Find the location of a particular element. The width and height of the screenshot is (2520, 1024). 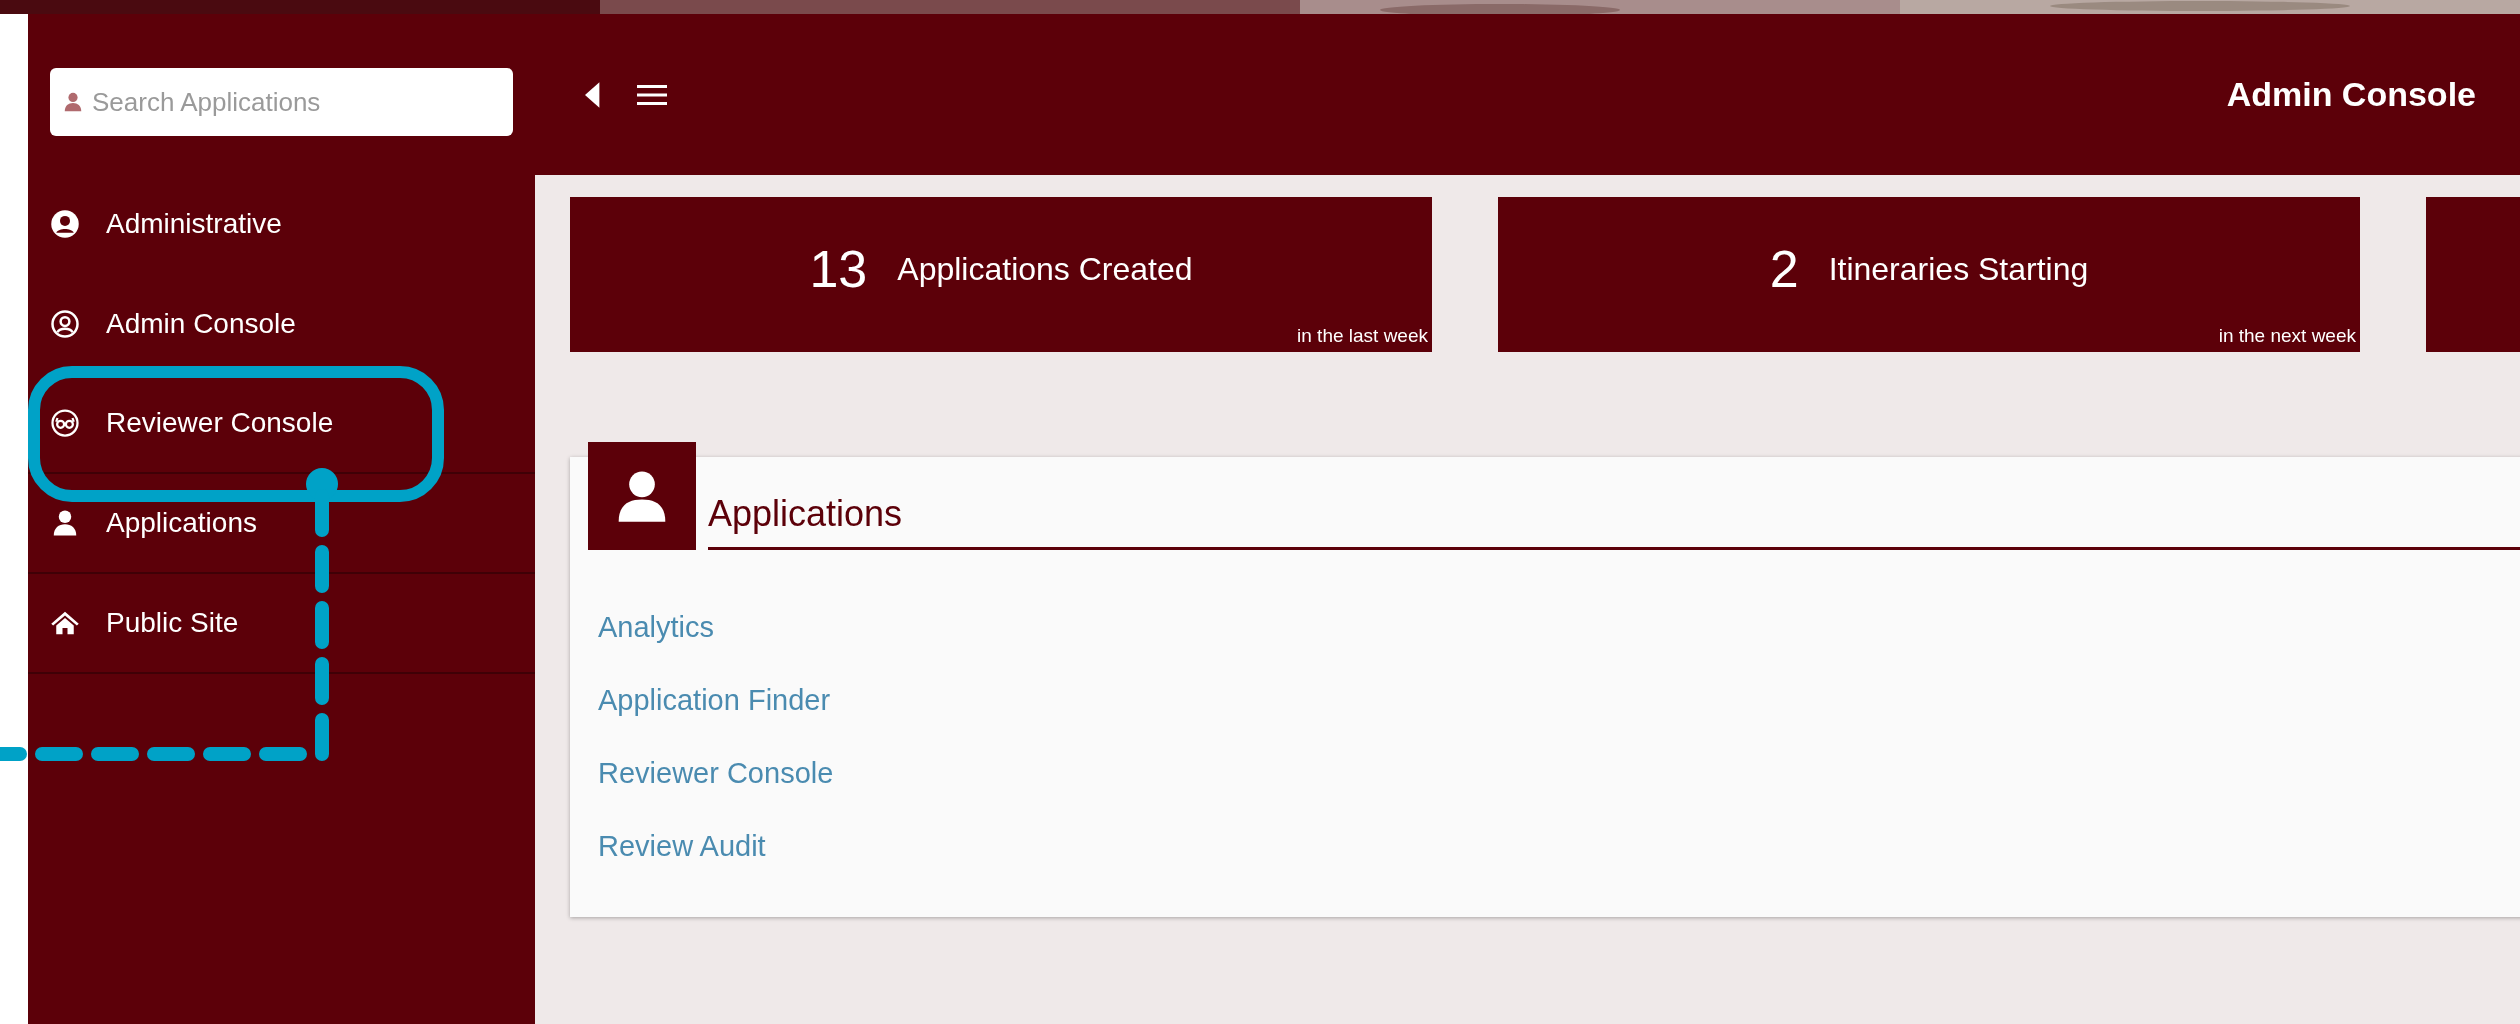

app-link: Analytics is located at coordinates (656, 627).